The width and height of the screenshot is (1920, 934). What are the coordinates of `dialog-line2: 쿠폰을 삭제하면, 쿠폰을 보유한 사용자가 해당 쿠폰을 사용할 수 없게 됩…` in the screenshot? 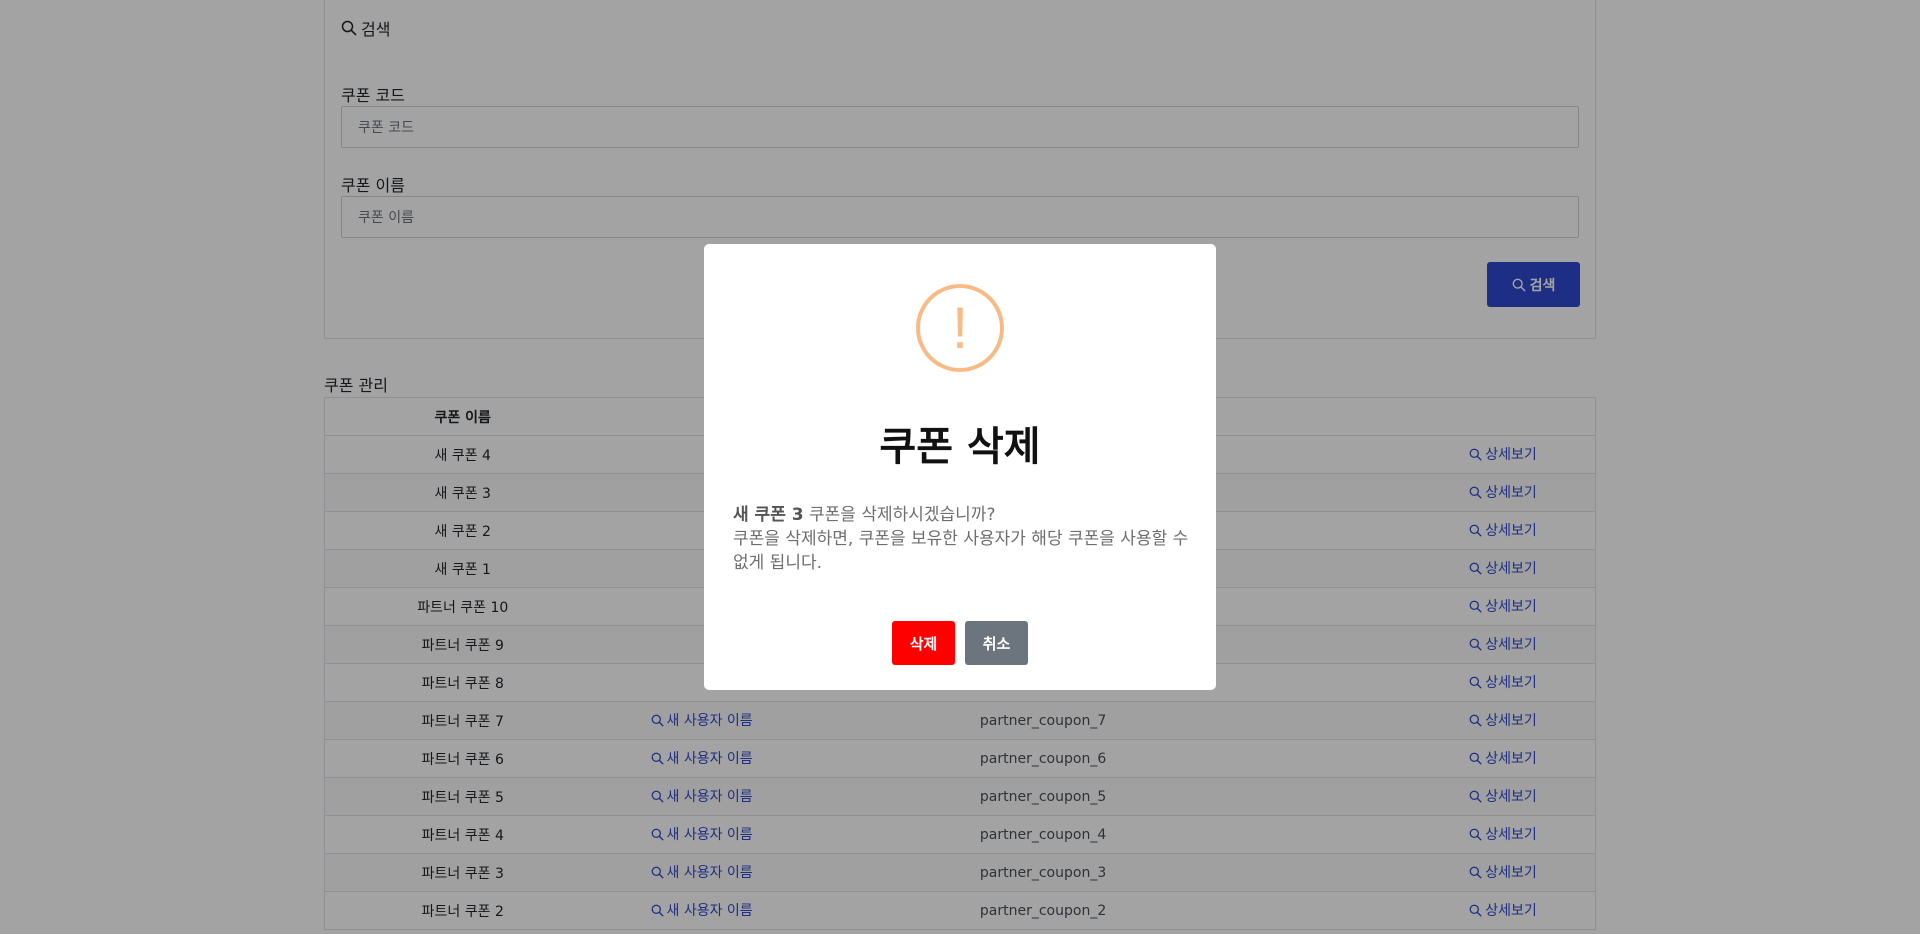 It's located at (961, 551).